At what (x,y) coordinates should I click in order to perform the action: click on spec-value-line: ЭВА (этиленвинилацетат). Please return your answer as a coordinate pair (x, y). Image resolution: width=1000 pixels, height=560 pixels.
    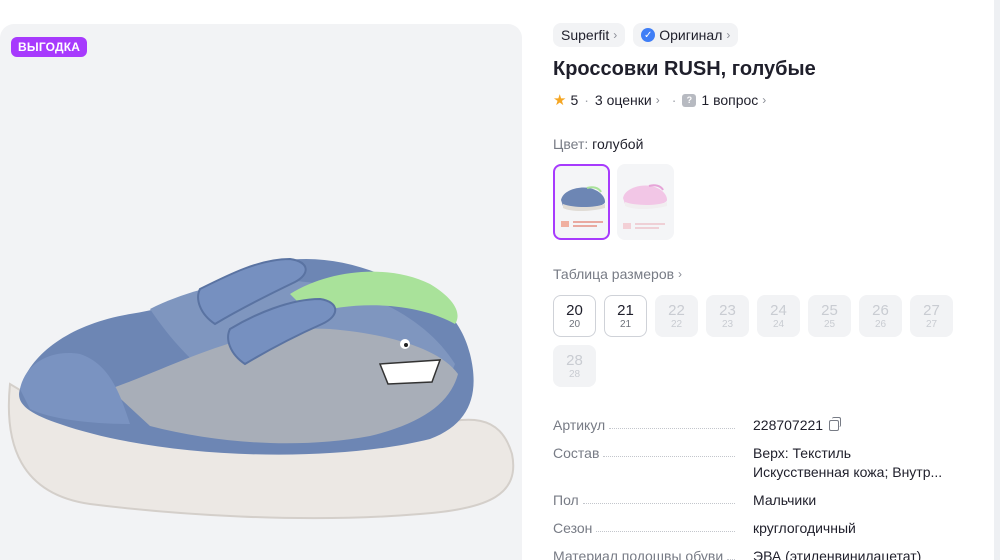
    Looking at the image, I should click on (837, 554).